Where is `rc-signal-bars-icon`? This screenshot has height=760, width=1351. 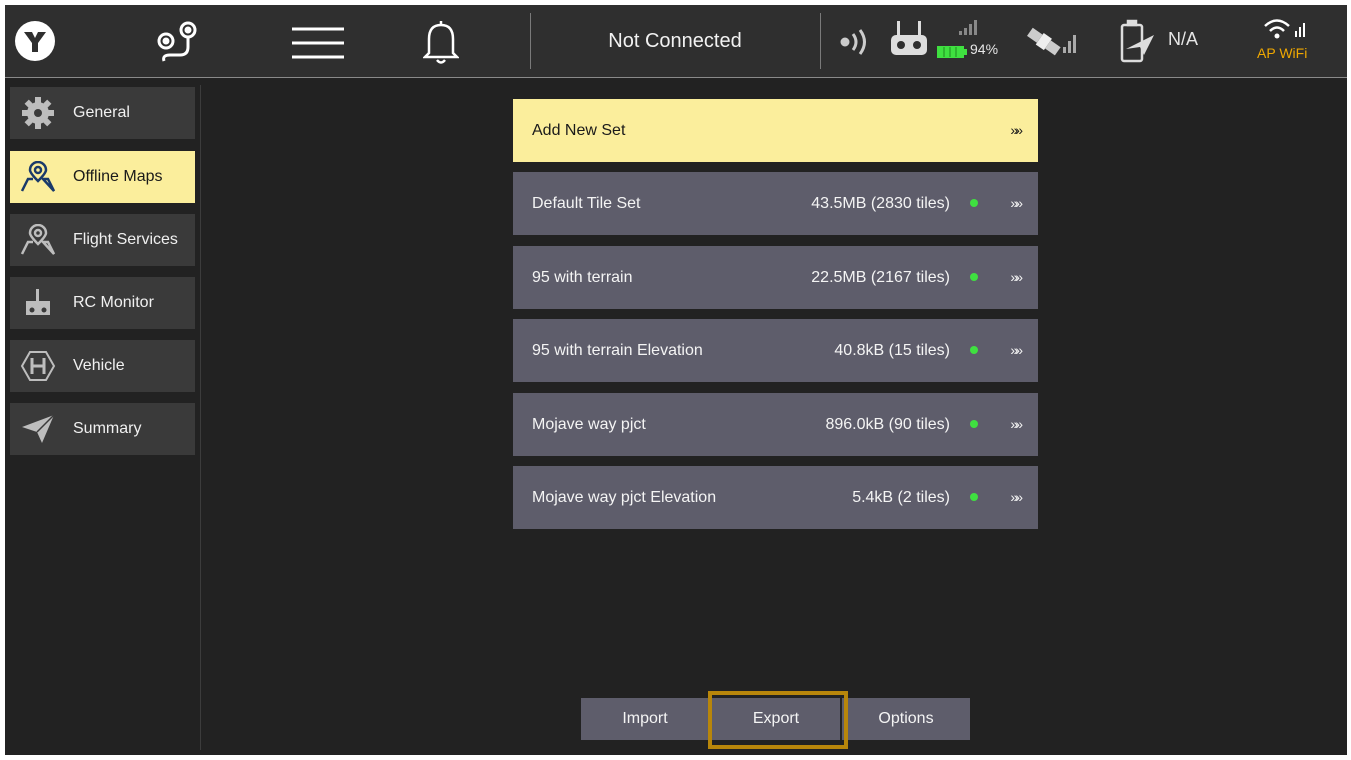
rc-signal-bars-icon is located at coordinates (969, 27).